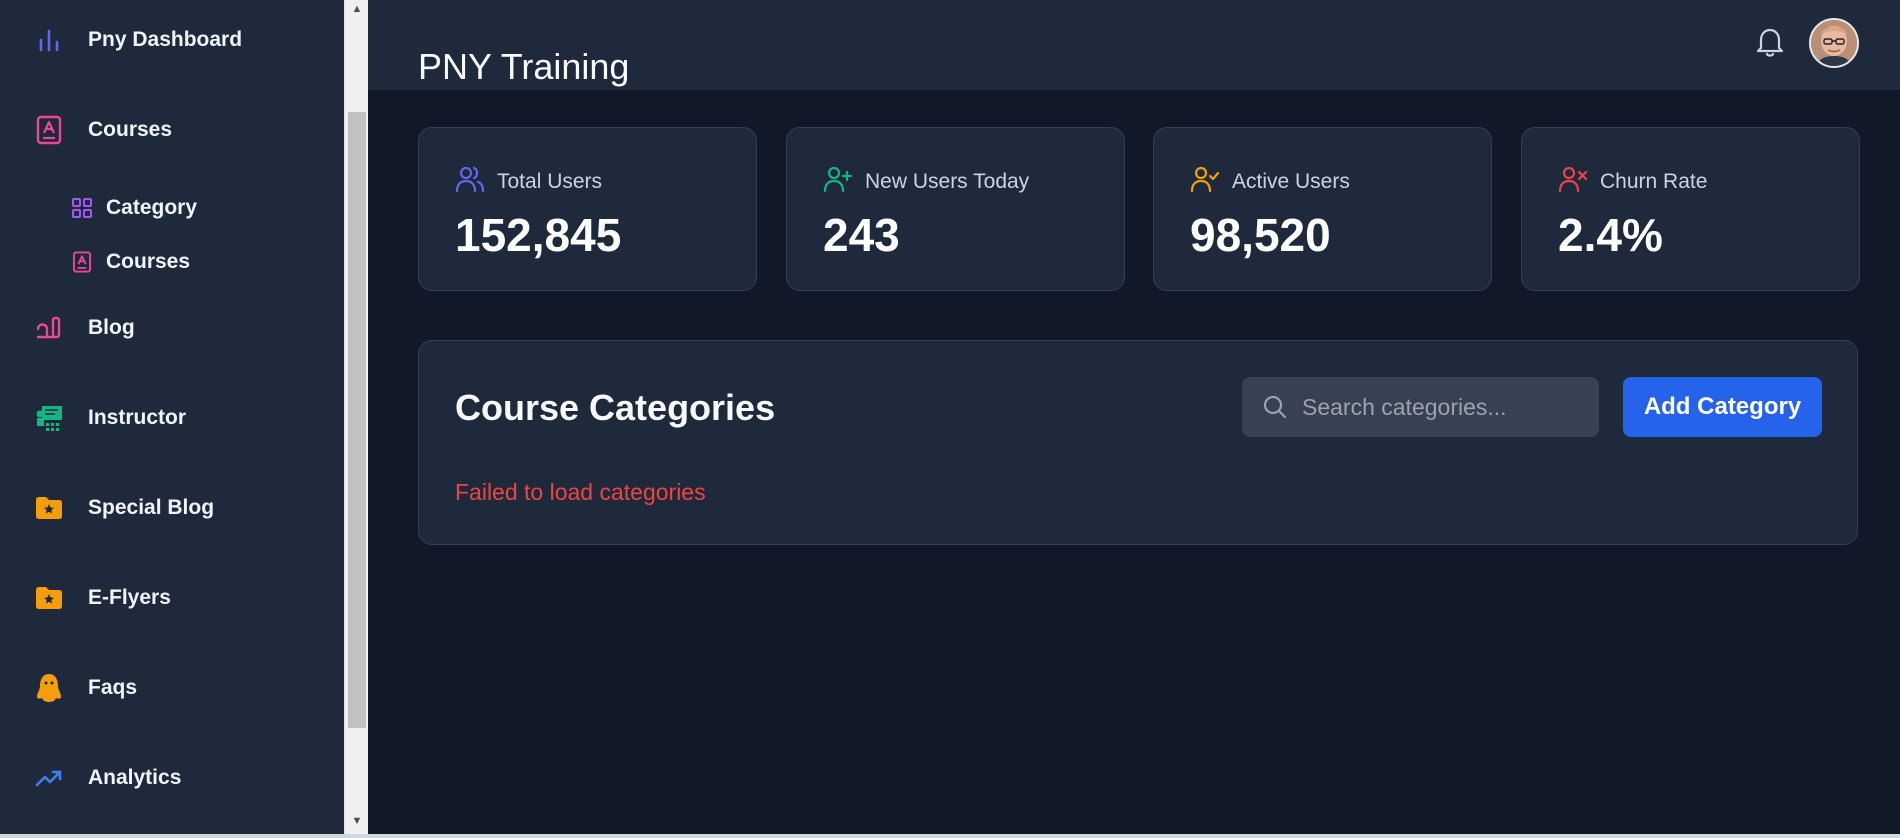  Describe the element at coordinates (49, 328) in the screenshot. I see `blog-icon` at that location.